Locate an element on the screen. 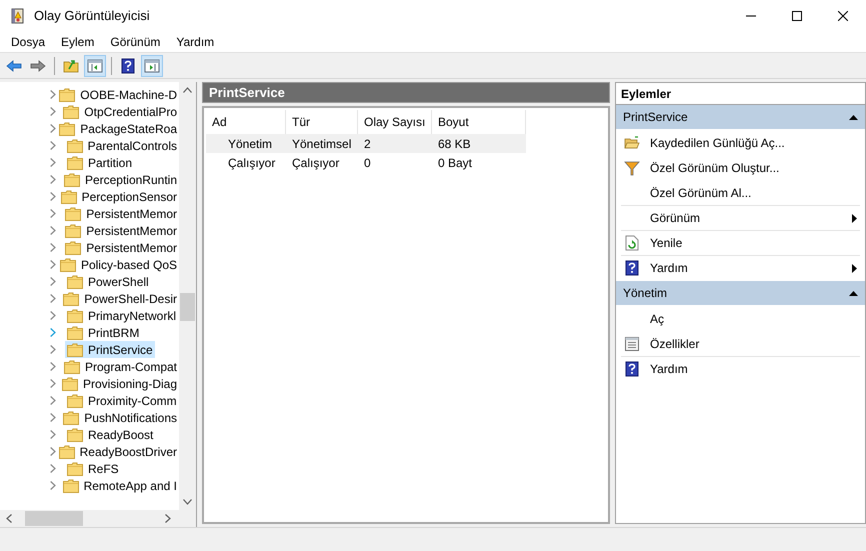  tree-item: Program-Compat is located at coordinates (120, 366).